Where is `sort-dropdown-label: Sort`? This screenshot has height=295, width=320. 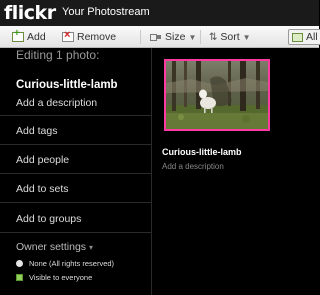
sort-dropdown-label: Sort is located at coordinates (230, 37).